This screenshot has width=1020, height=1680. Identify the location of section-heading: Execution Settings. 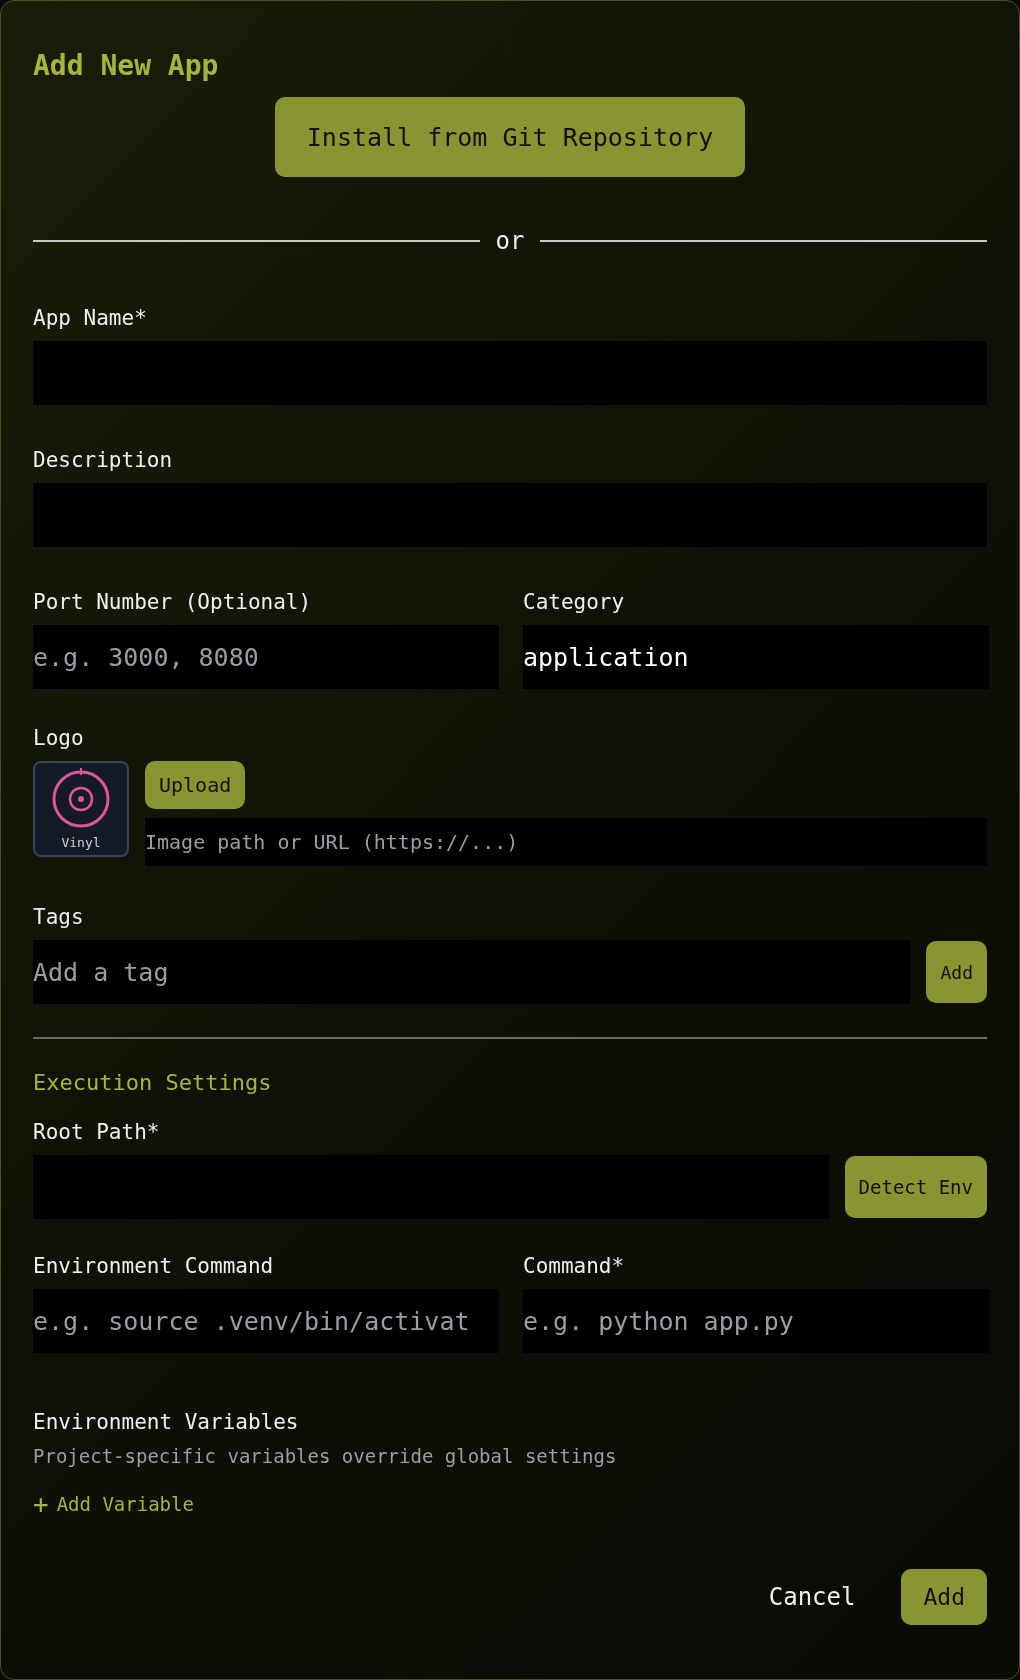
(153, 1083).